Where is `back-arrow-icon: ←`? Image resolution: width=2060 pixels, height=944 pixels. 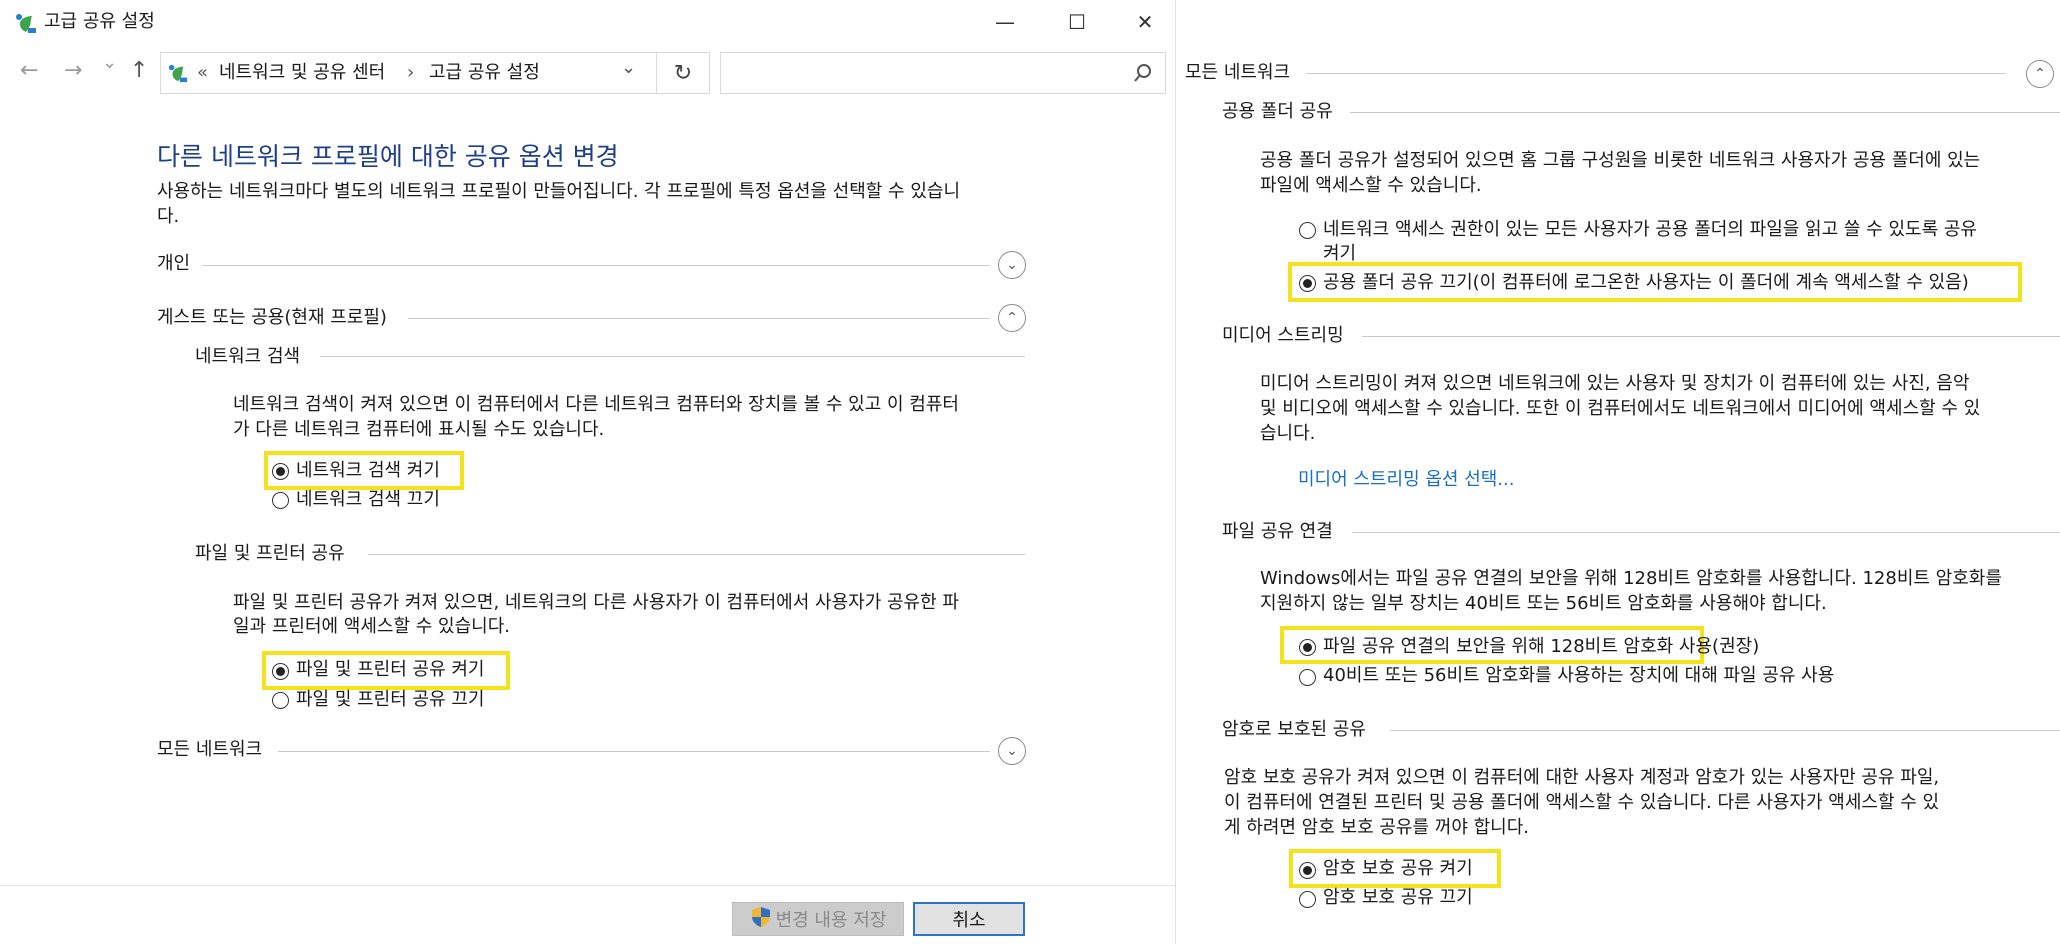 back-arrow-icon: ← is located at coordinates (29, 70).